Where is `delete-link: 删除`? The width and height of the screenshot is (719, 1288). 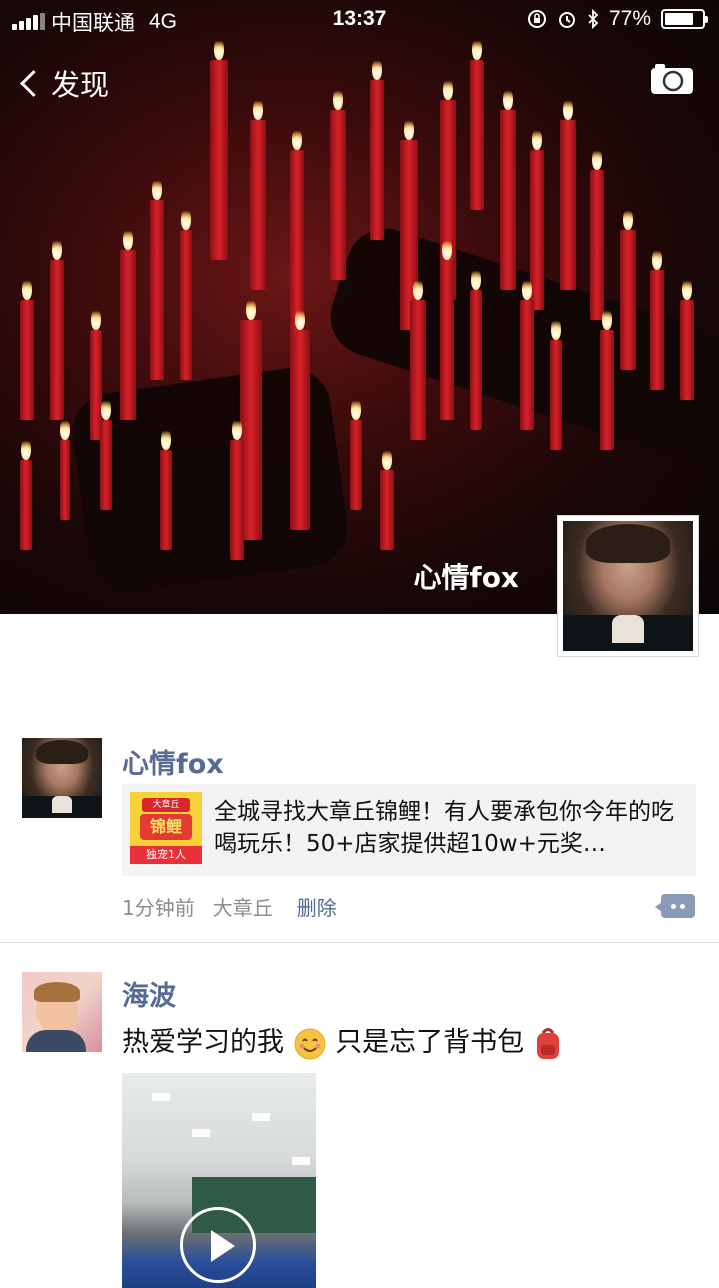
delete-link: 删除 is located at coordinates (317, 906).